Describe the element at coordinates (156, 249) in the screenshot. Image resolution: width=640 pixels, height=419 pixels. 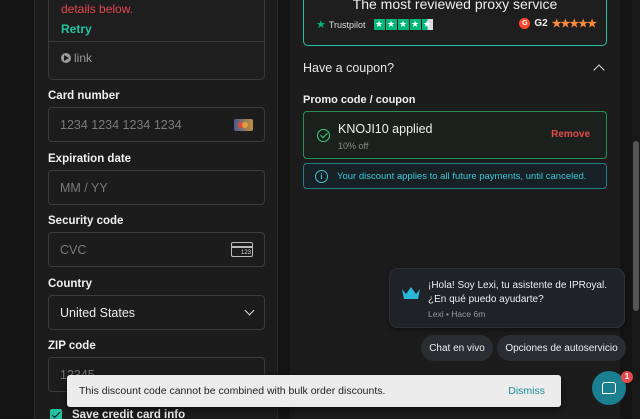
I see `security-code-input: CVC 123` at that location.